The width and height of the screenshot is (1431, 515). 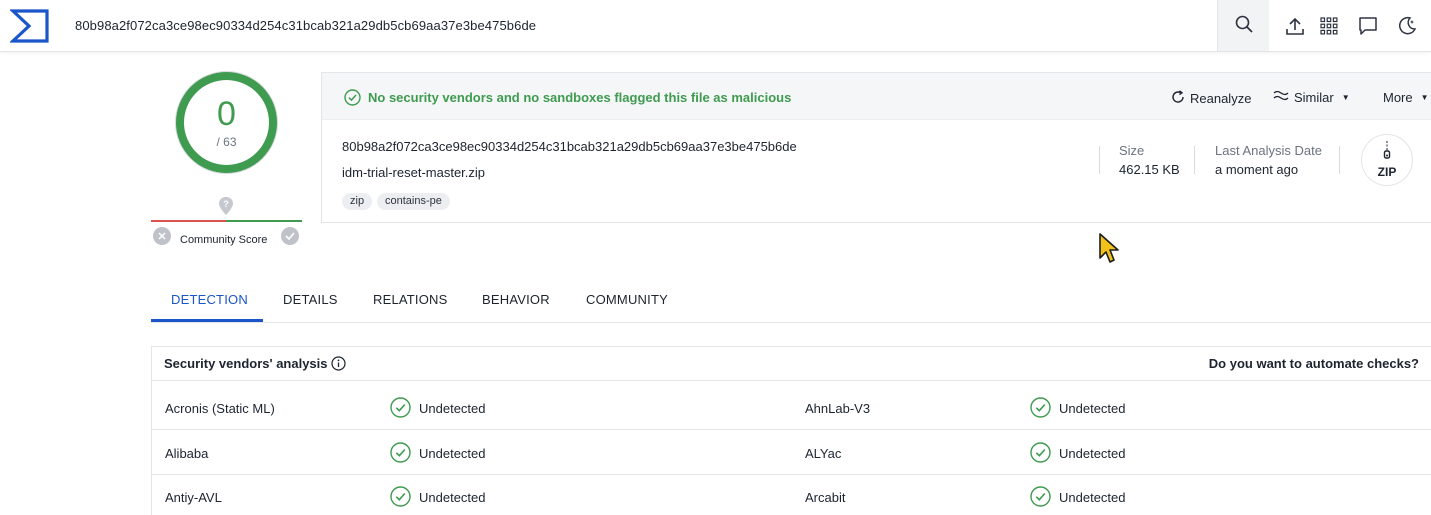 I want to click on reanalyze-label: Reanalyze, so click(x=1221, y=98).